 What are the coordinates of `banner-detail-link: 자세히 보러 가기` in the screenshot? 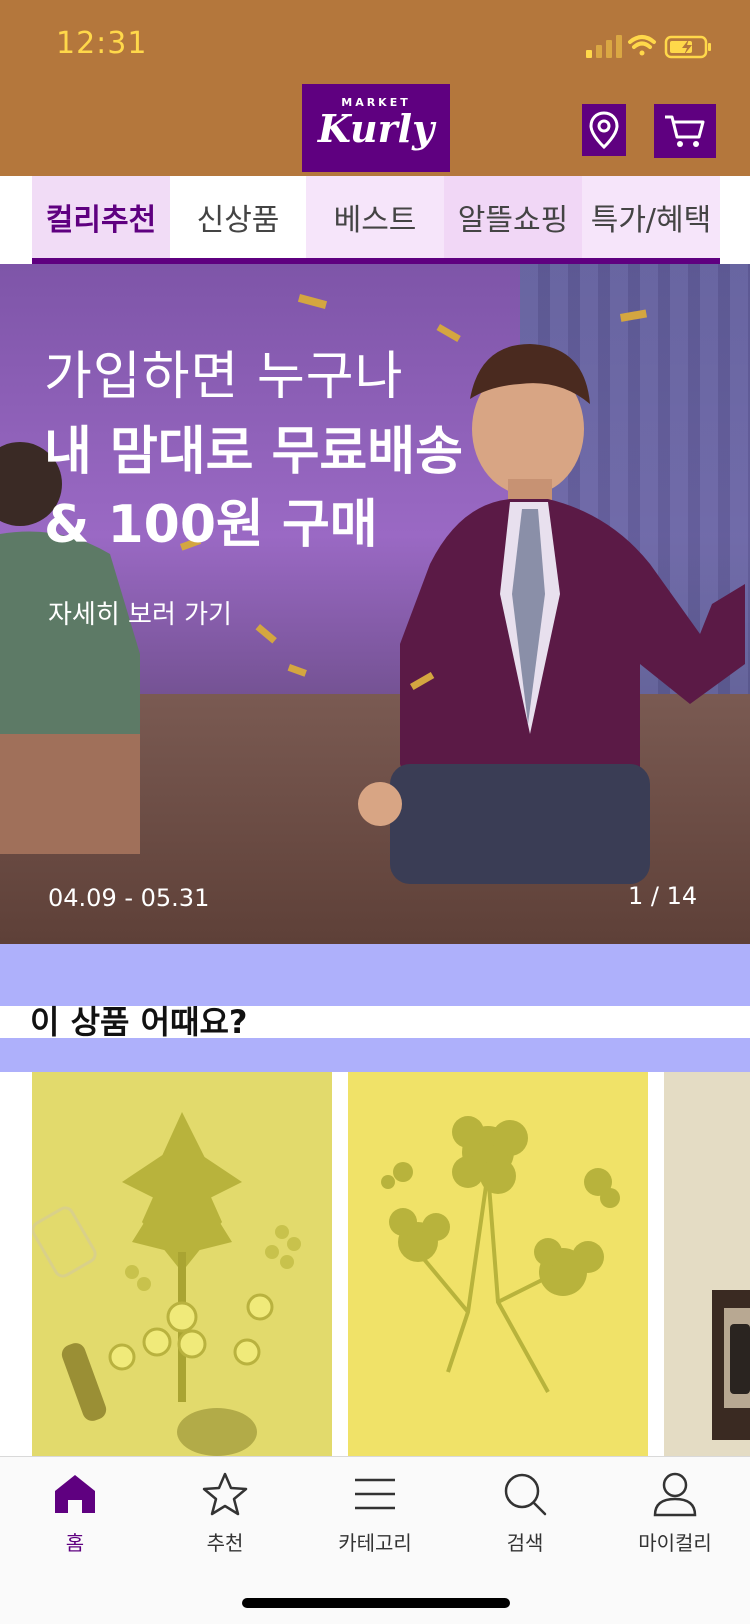 It's located at (140, 612).